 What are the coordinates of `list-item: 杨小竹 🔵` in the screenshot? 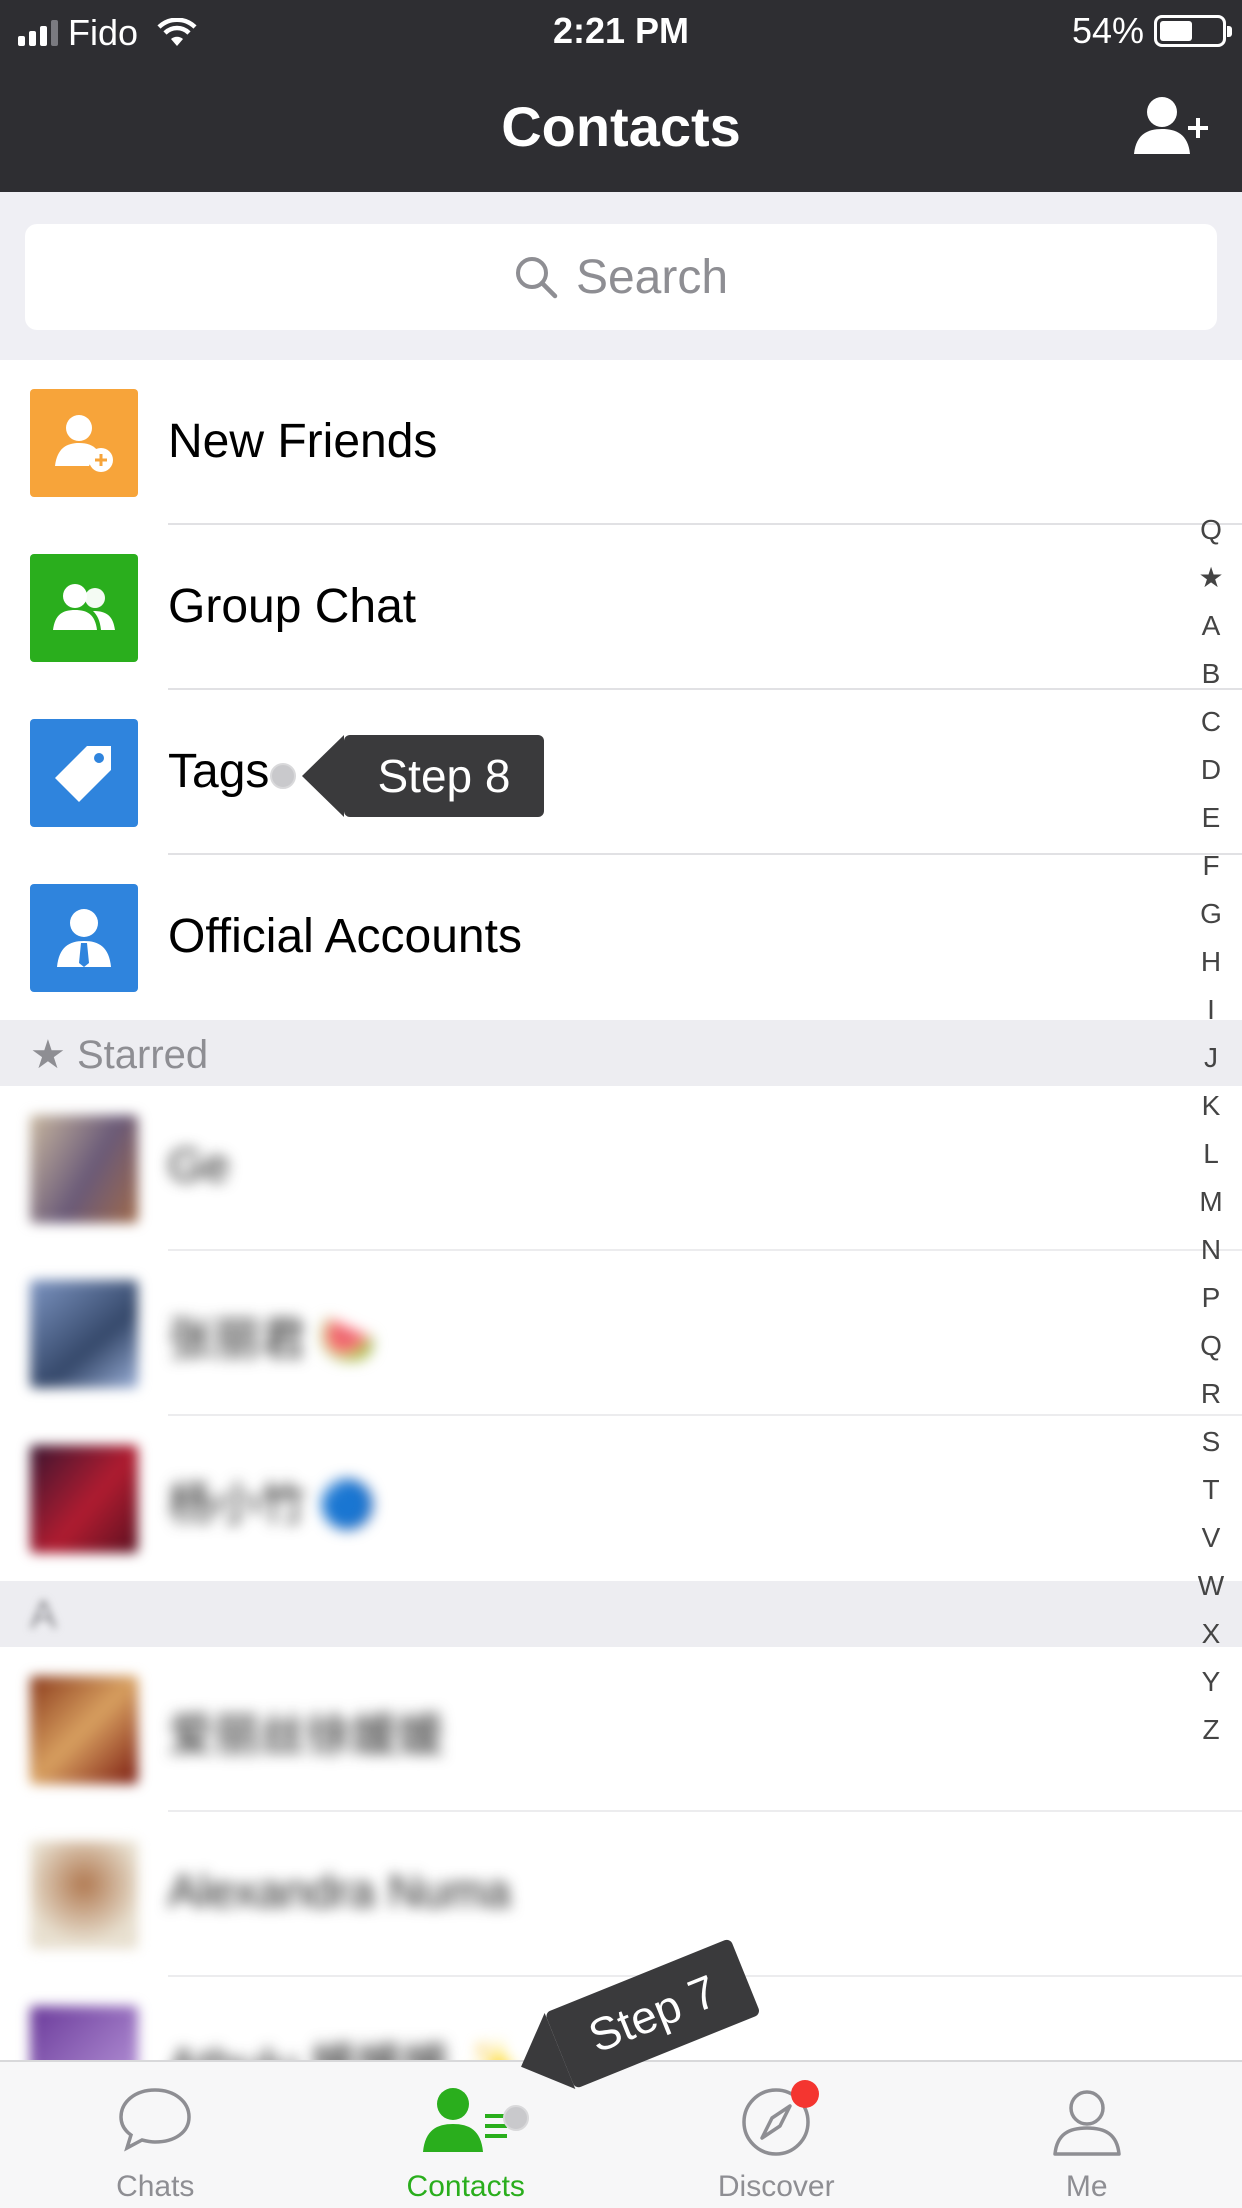 It's located at (621, 1498).